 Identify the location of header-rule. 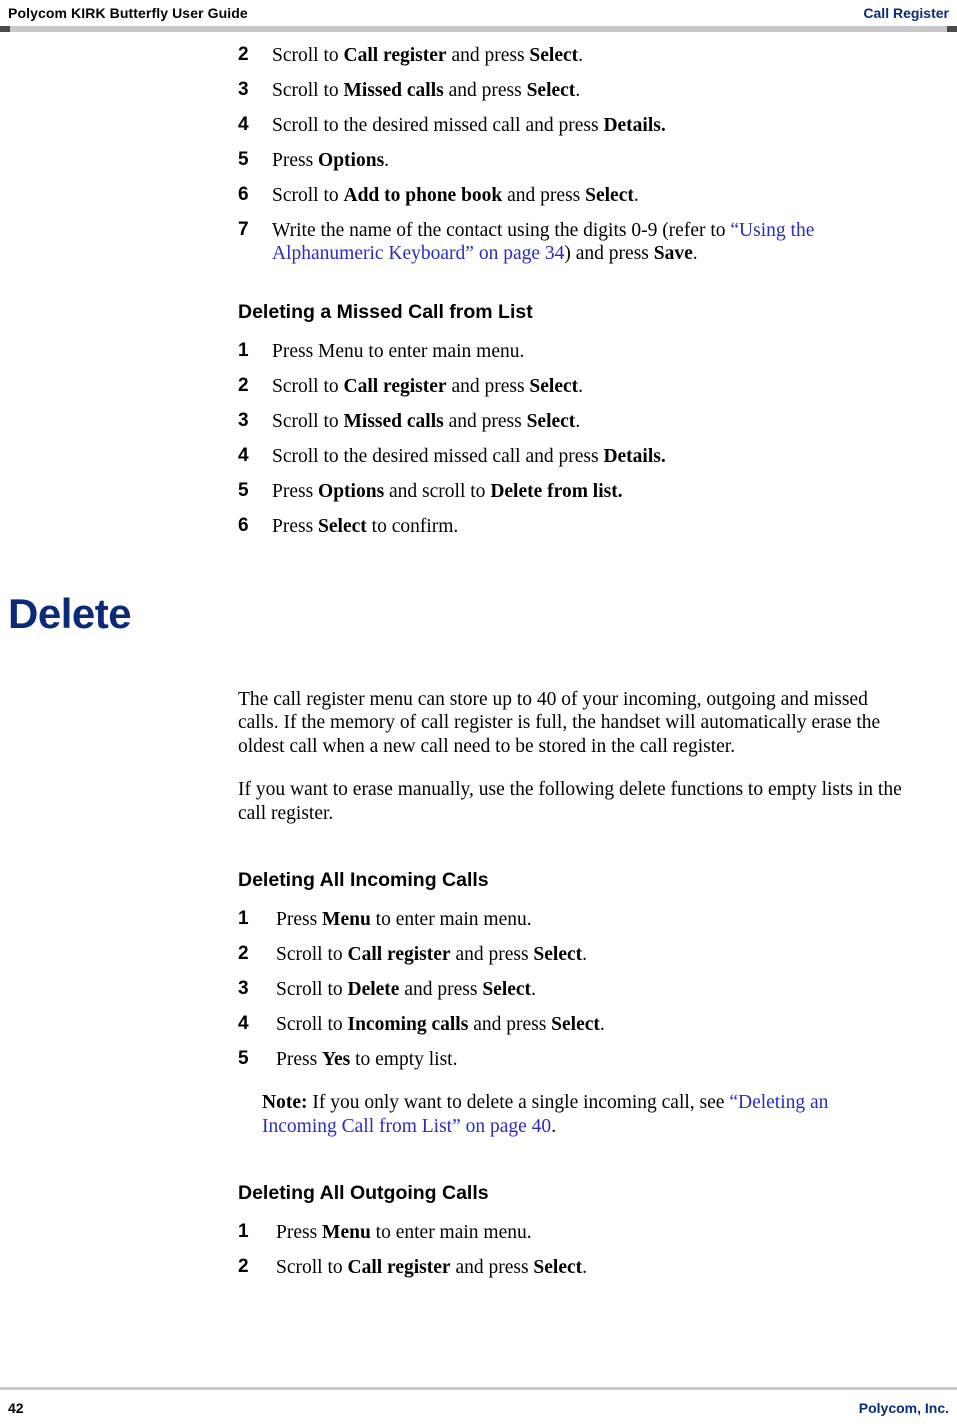
(478, 29).